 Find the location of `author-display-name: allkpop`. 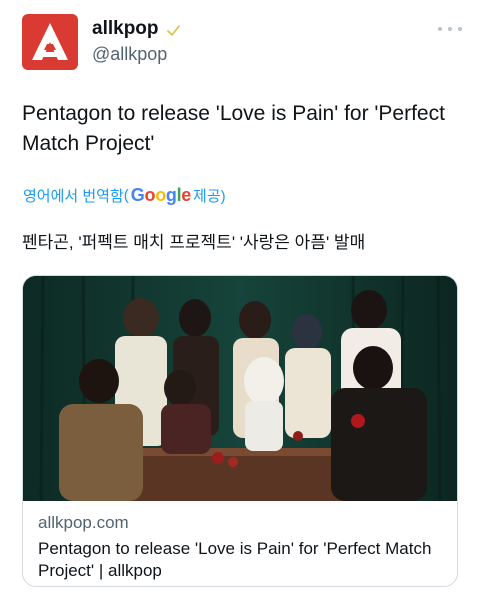

author-display-name: allkpop is located at coordinates (125, 28).